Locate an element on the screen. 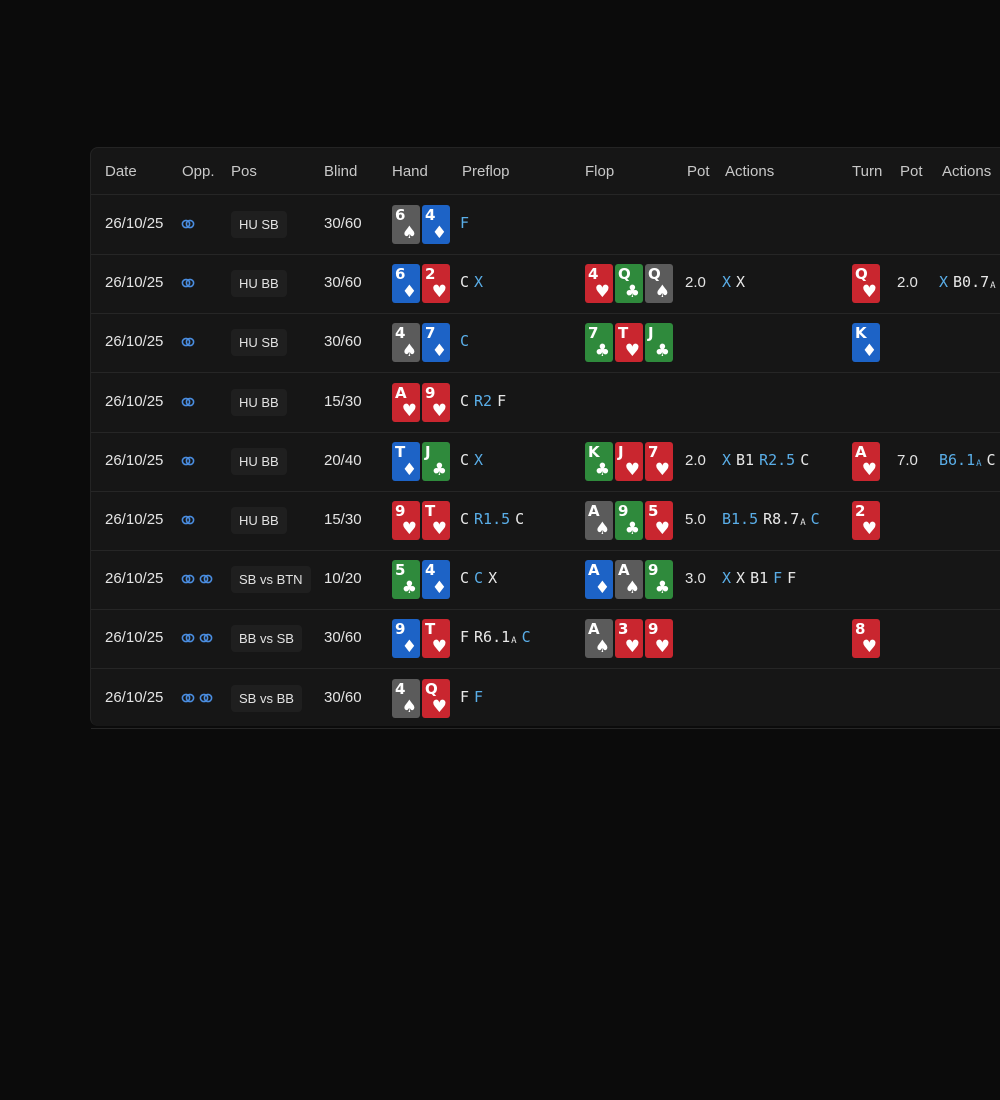 The width and height of the screenshot is (1000, 1100). table-row: 26/10/25 BB vs SB 30/60 9 ♦ T ♥ F R6.1A C A ♠ 3 ♥ 9 ♥ 8 ♥ is located at coordinates (545, 639).